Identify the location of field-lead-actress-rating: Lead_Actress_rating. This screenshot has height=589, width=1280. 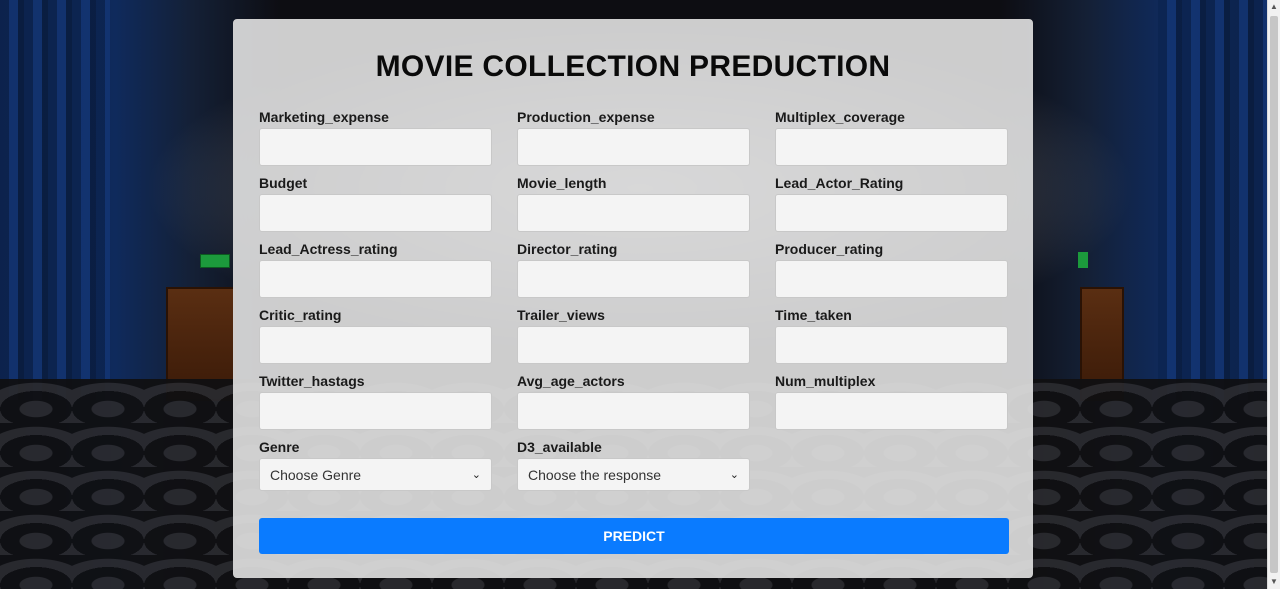
(375, 274).